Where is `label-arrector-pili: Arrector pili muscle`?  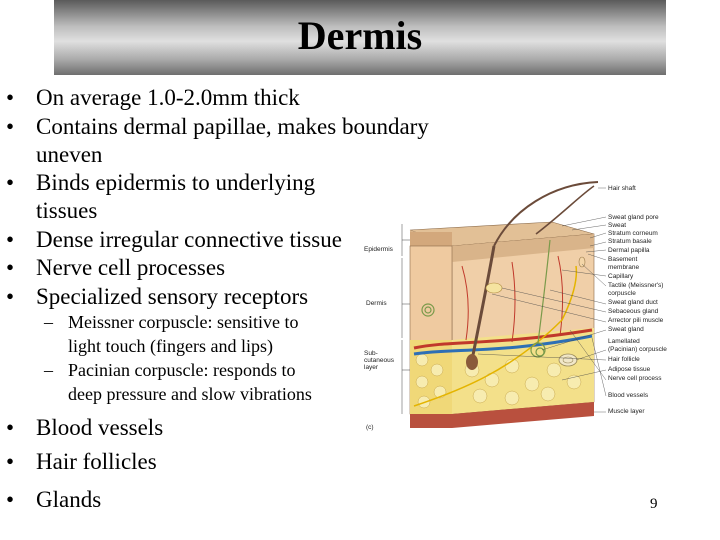 label-arrector-pili: Arrector pili muscle is located at coordinates (636, 320).